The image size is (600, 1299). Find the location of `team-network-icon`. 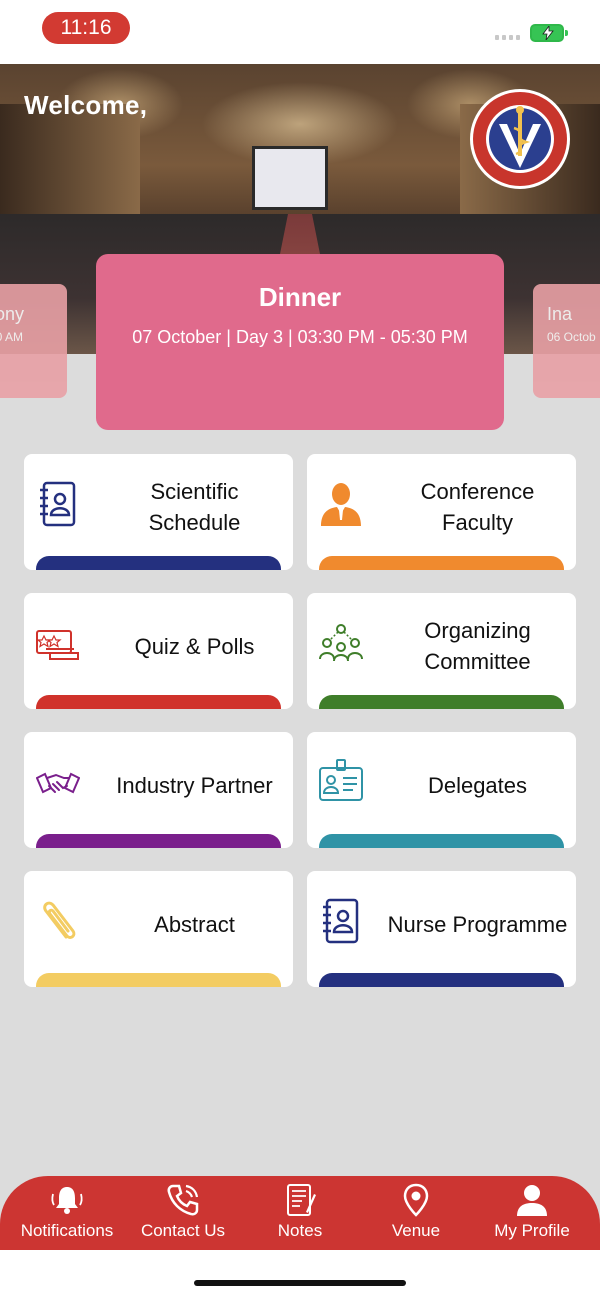

team-network-icon is located at coordinates (341, 643).